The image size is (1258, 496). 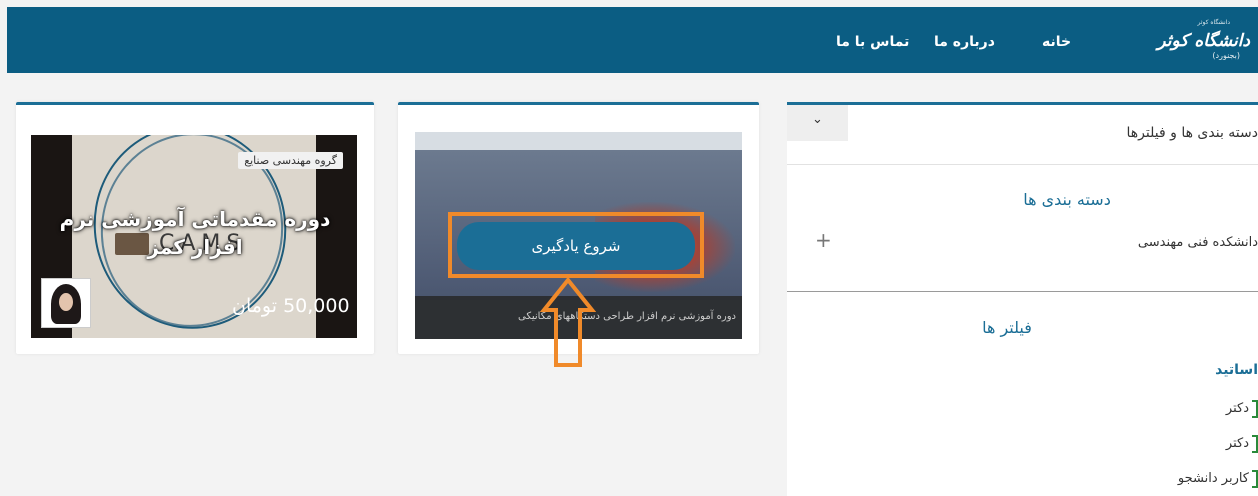 I want to click on course-price: 50,000 تومان, so click(x=291, y=306).